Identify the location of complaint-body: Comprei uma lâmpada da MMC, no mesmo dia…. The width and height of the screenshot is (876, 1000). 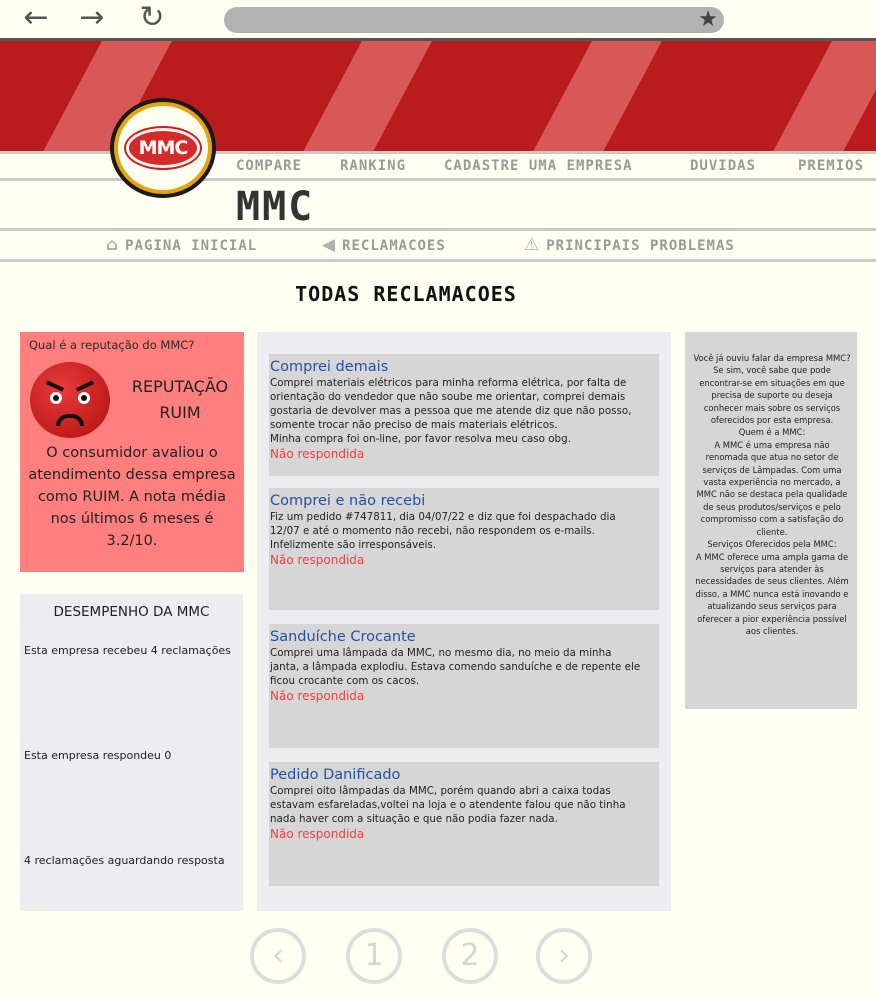
(455, 667).